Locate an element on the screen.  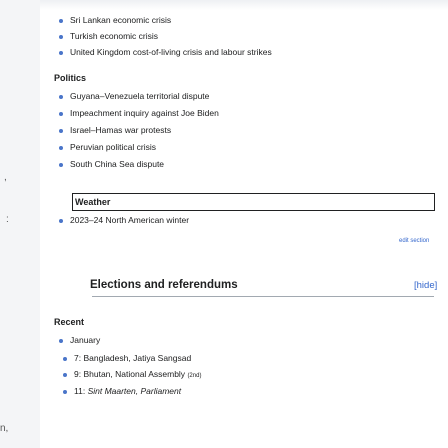
list-item: 2023–24 North American winter is located at coordinates (123, 220).